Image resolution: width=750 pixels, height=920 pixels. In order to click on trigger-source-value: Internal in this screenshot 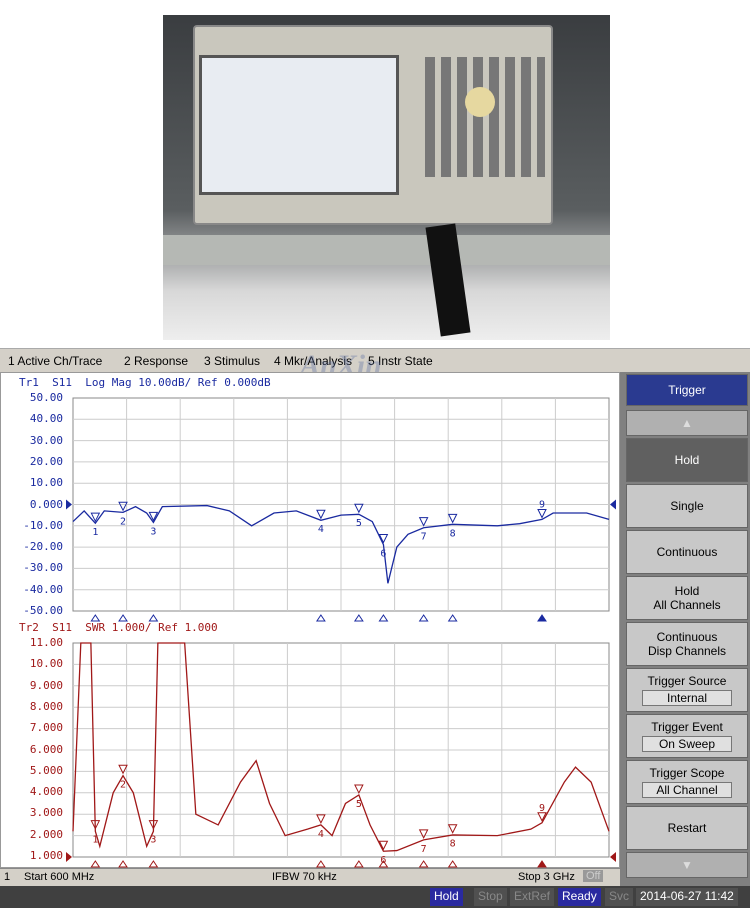, I will do `click(687, 698)`.